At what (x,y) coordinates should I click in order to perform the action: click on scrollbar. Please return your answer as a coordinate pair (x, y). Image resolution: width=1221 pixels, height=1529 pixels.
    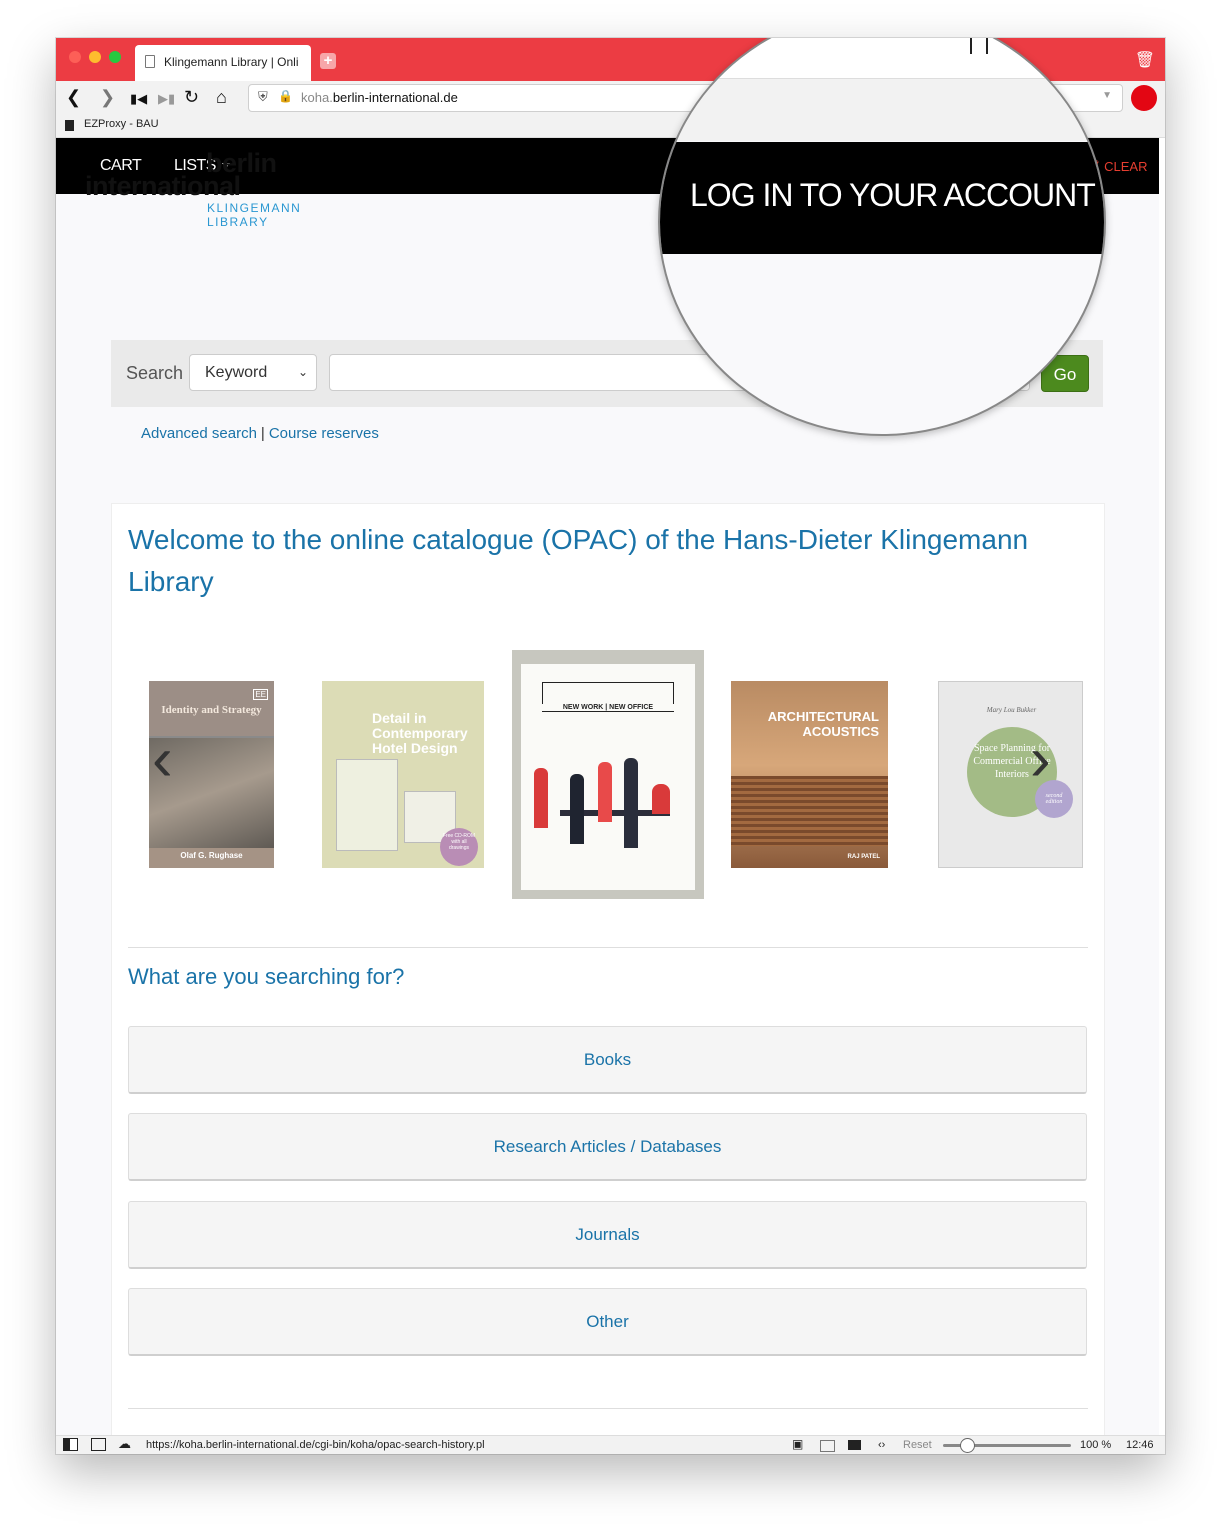
    Looking at the image, I should click on (1162, 786).